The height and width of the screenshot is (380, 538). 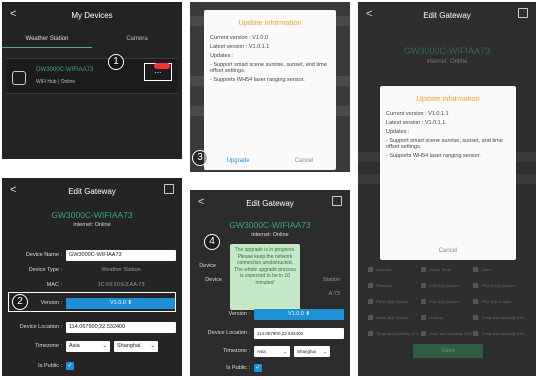 I want to click on field-label: Device Name :, so click(x=43, y=255).